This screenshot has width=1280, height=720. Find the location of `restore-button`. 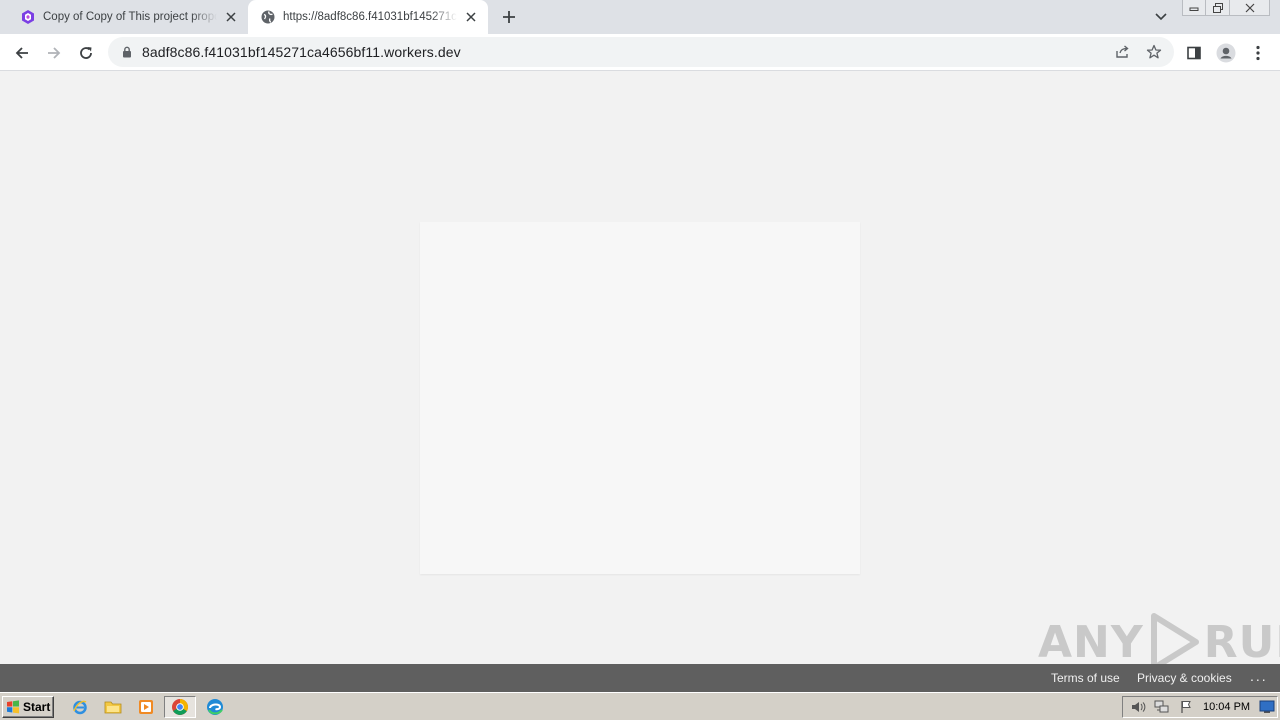

restore-button is located at coordinates (1218, 8).